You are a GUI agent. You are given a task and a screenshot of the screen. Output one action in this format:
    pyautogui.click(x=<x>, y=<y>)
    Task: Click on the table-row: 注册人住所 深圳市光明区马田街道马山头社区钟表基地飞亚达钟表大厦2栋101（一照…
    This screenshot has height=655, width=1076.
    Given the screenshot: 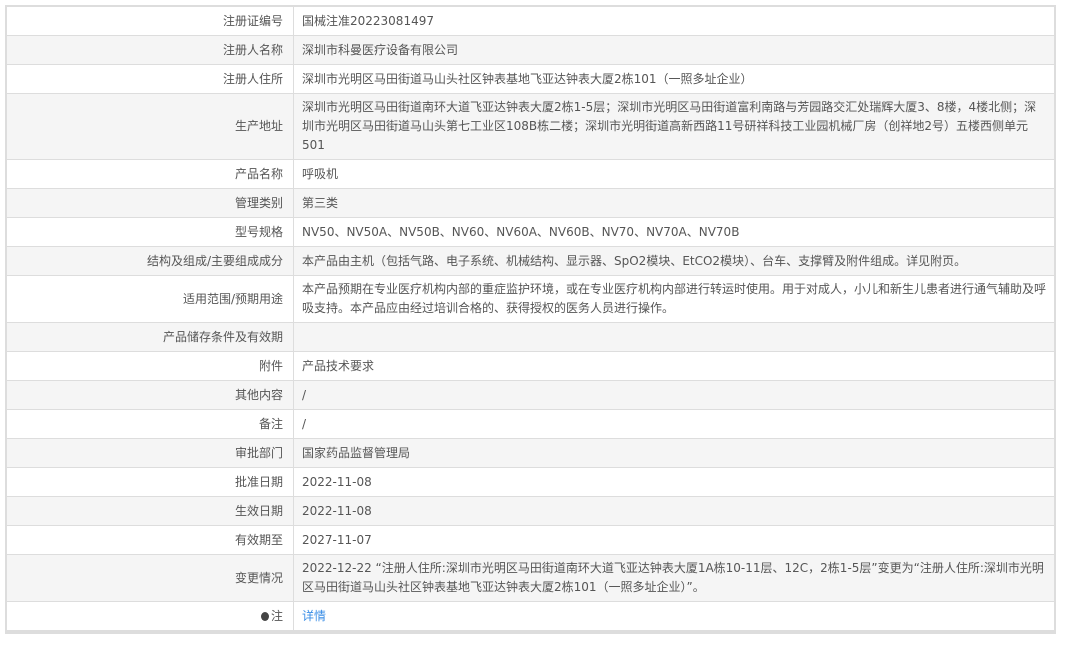 What is the action you would take?
    pyautogui.click(x=530, y=79)
    